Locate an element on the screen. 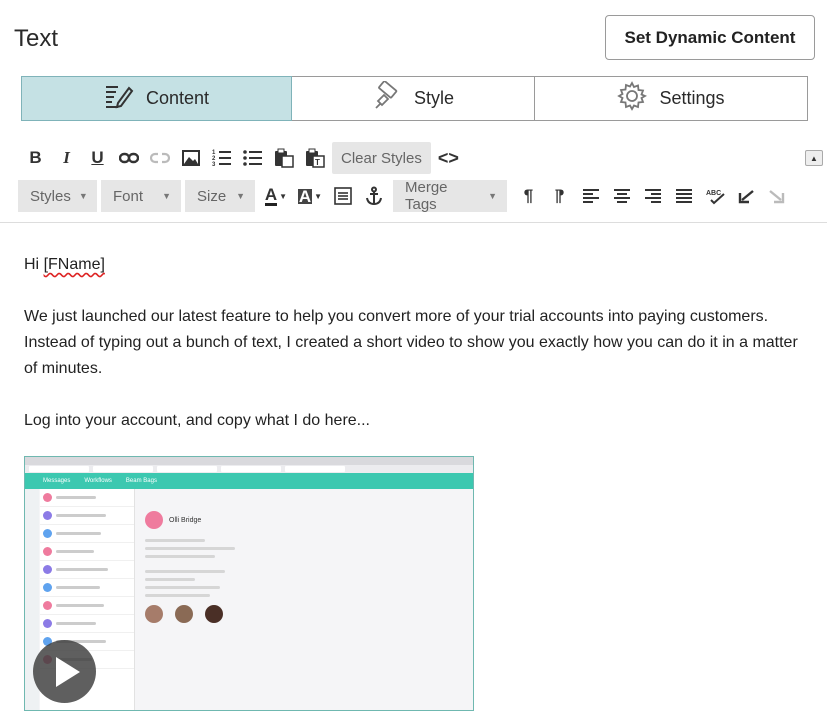  video-nav-workflows: Workflows is located at coordinates (98, 481).